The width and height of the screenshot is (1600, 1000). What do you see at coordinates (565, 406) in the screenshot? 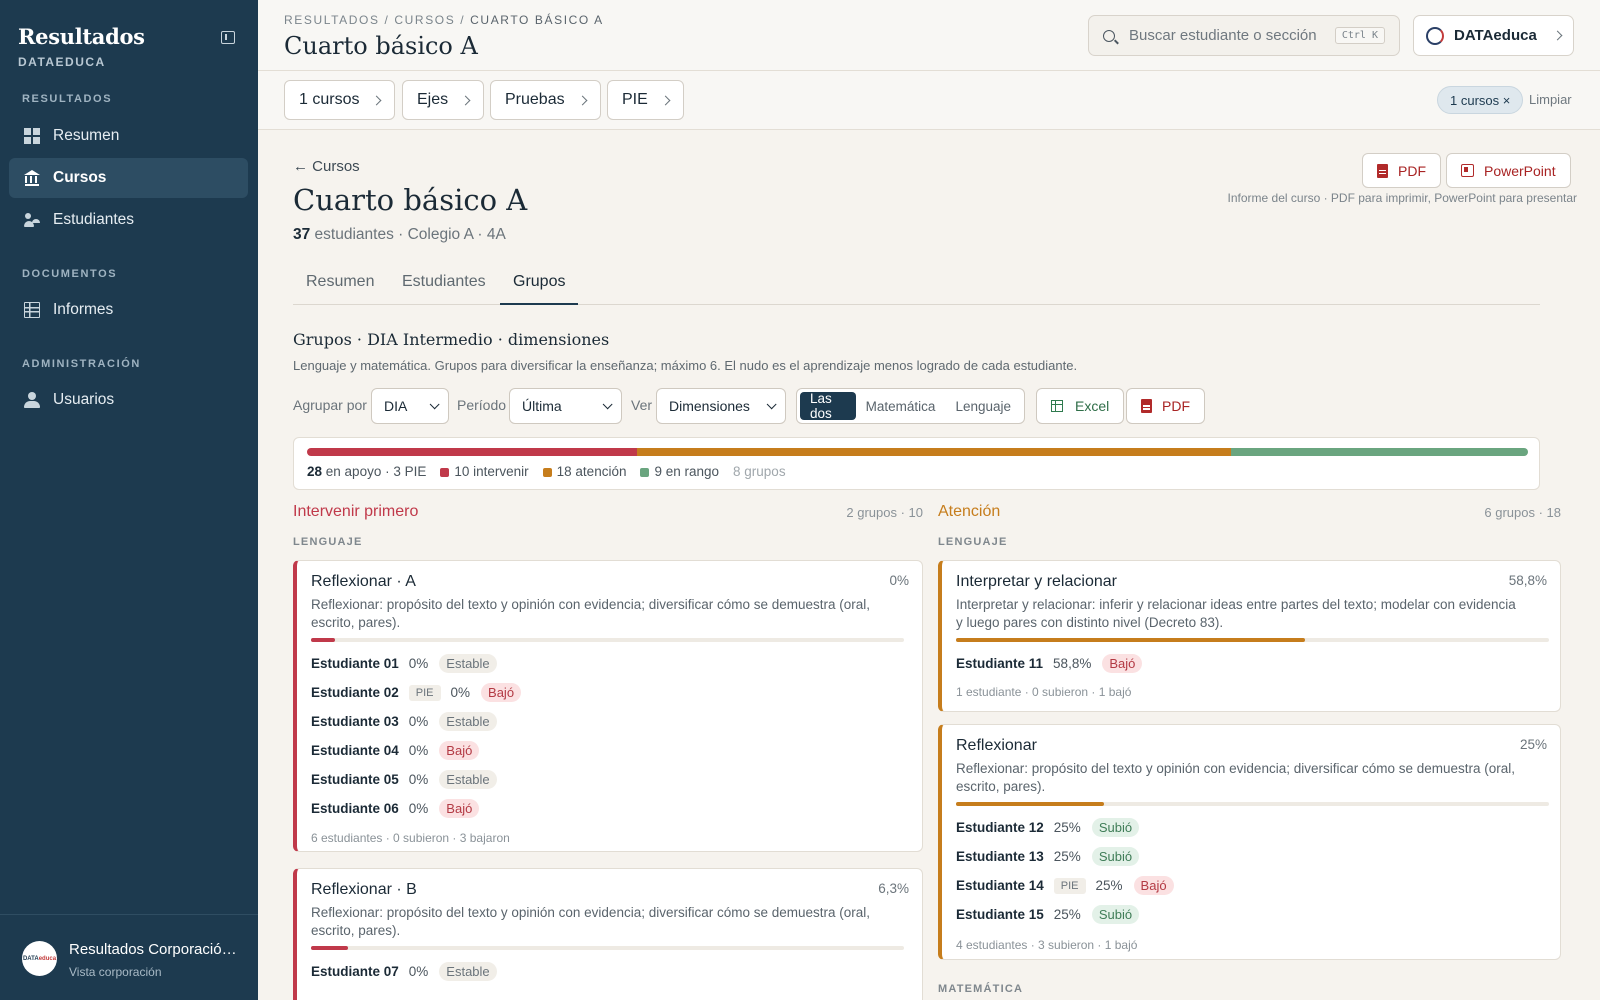
I see `period-select: Última` at bounding box center [565, 406].